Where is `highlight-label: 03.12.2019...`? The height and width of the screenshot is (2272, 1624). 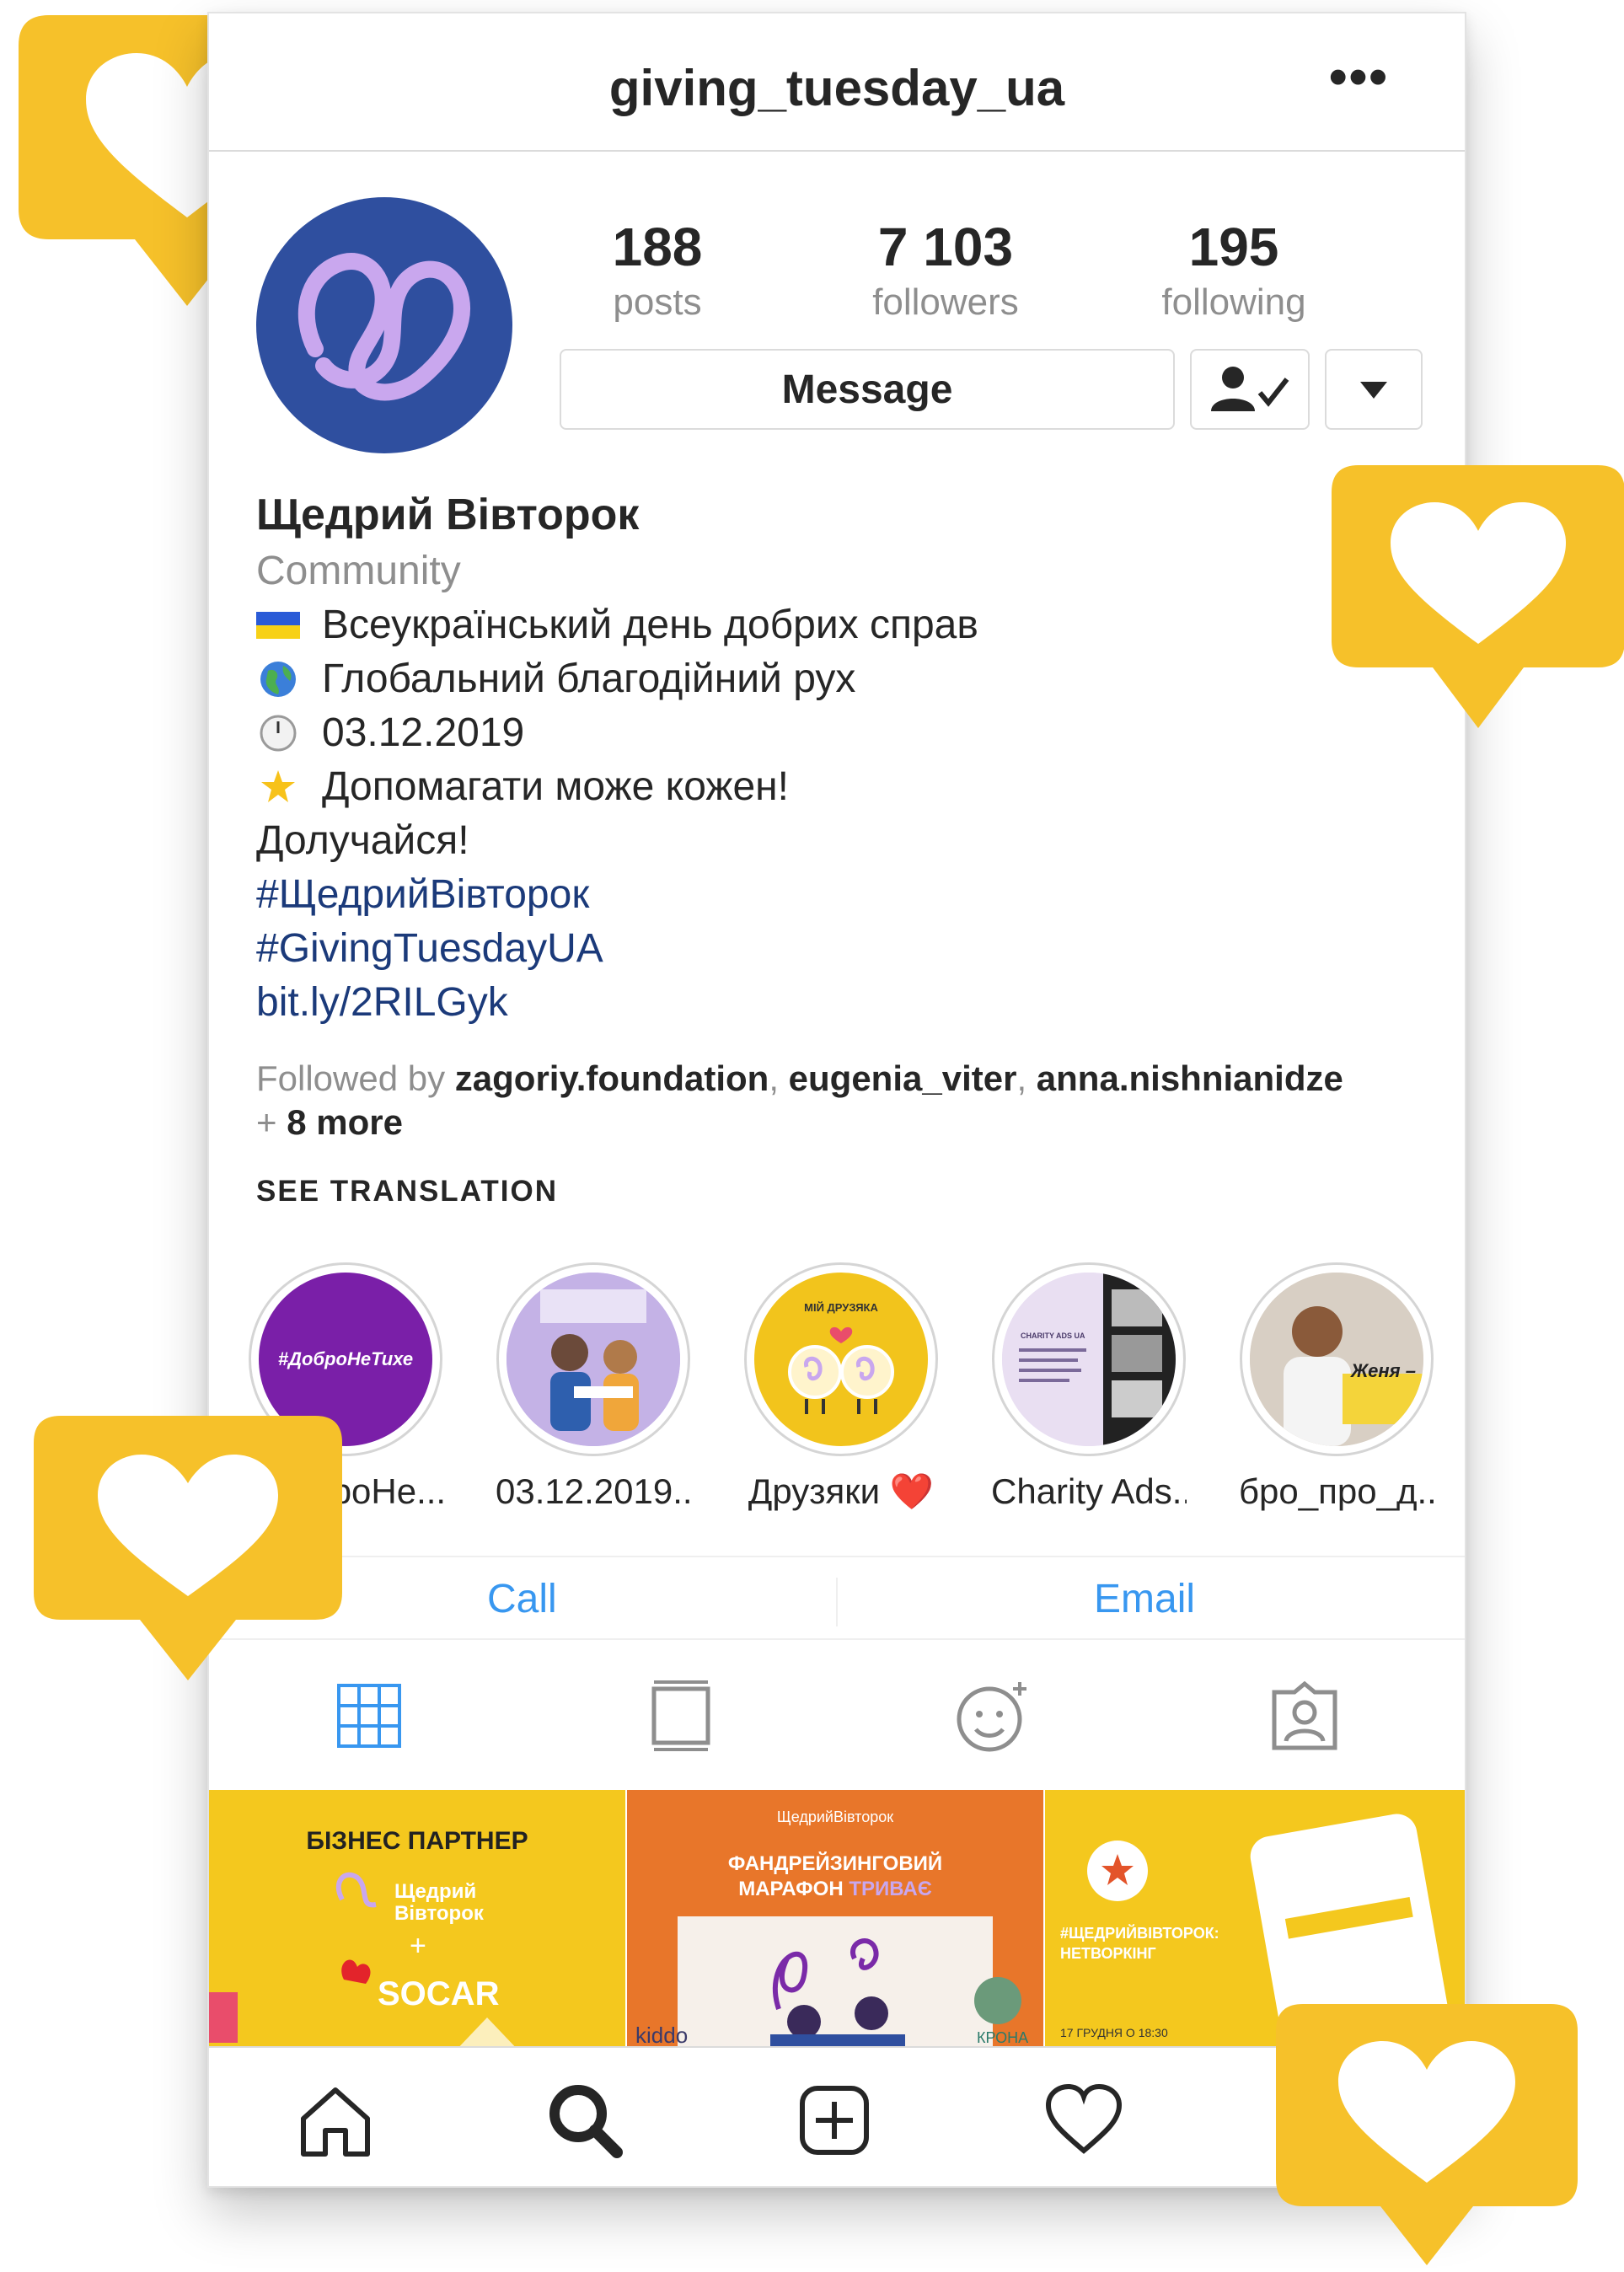
highlight-label: 03.12.2019... is located at coordinates (593, 1491).